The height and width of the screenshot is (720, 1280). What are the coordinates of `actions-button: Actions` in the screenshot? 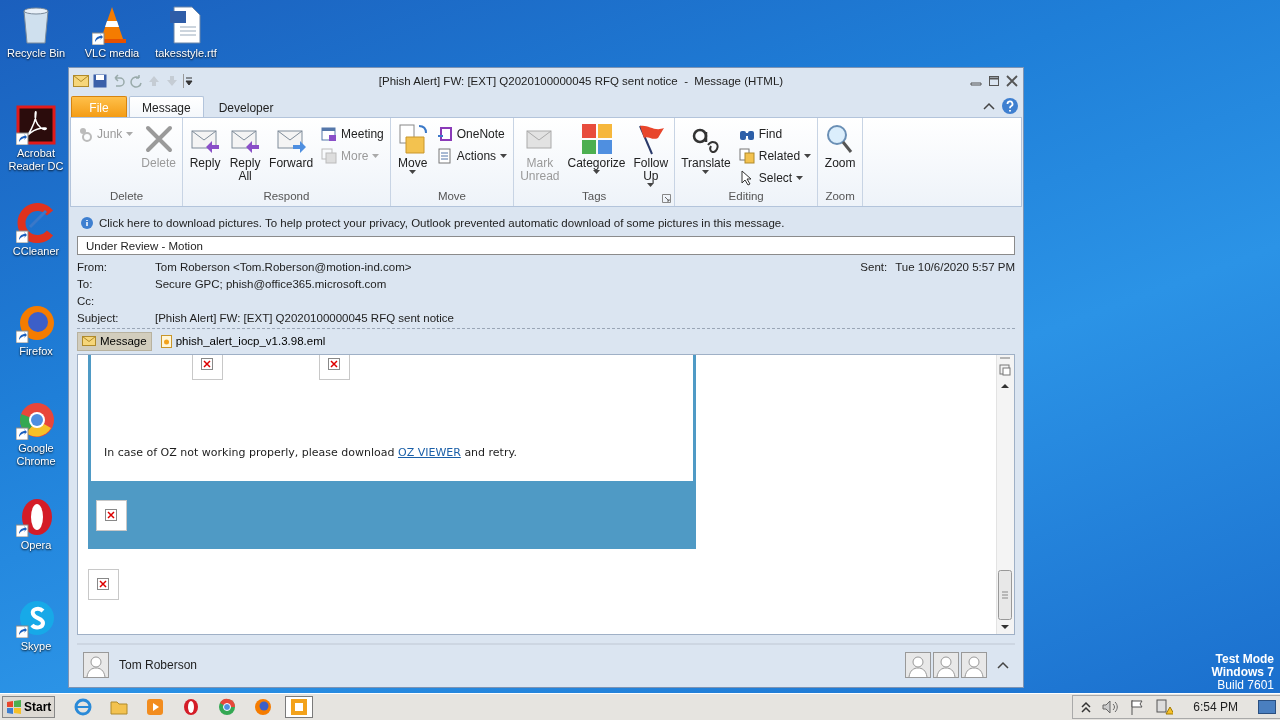 It's located at (472, 156).